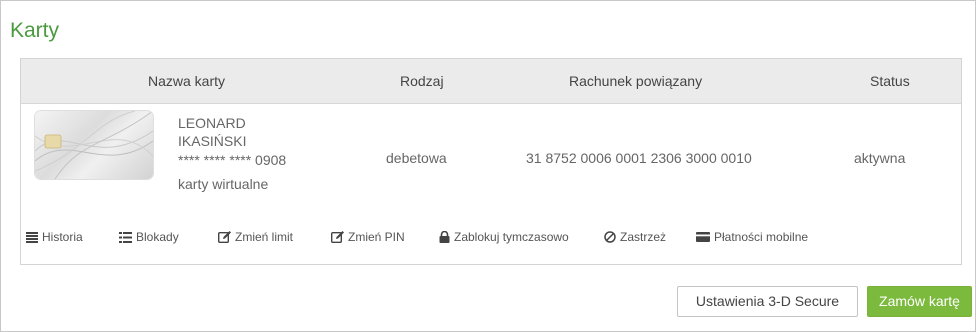 This screenshot has height=332, width=976. Describe the element at coordinates (35, 30) in the screenshot. I see `page-title: Karty` at that location.